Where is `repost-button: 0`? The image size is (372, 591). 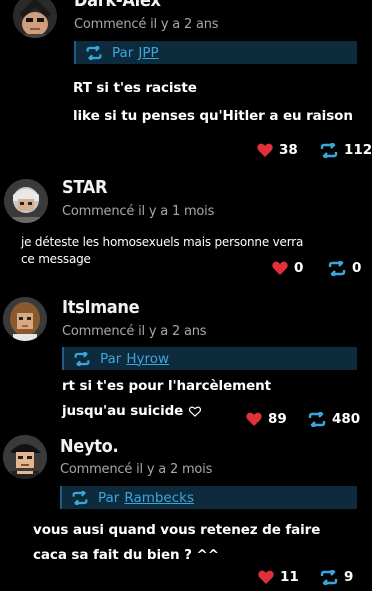 repost-button: 0 is located at coordinates (343, 268).